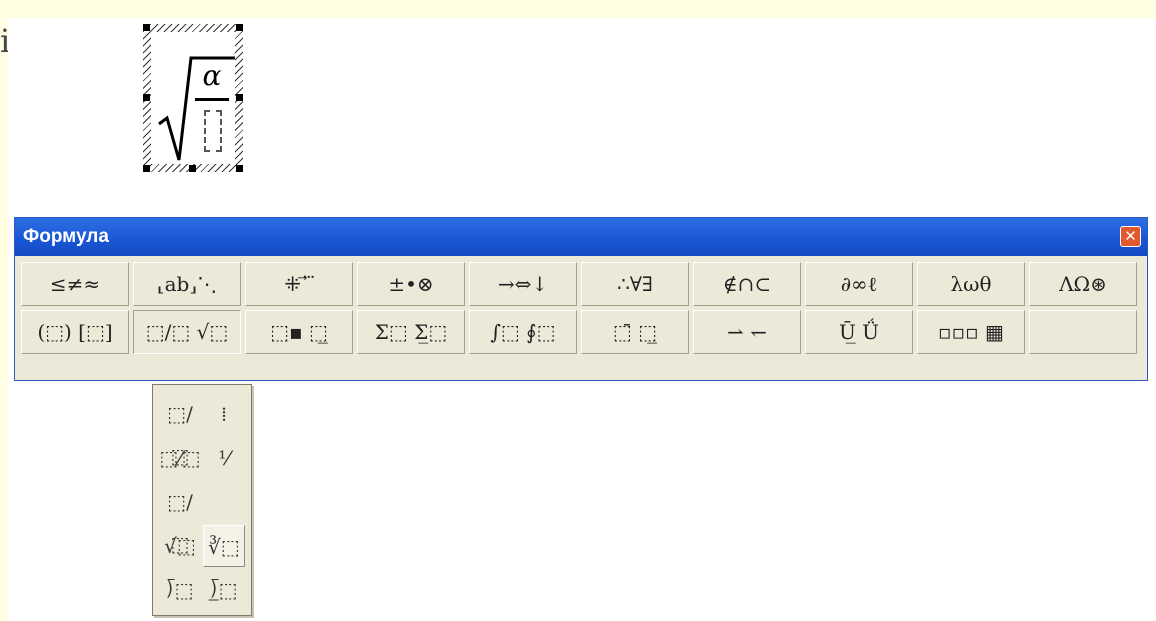  What do you see at coordinates (180, 546) in the screenshot?
I see `square-root-template: √⬚` at bounding box center [180, 546].